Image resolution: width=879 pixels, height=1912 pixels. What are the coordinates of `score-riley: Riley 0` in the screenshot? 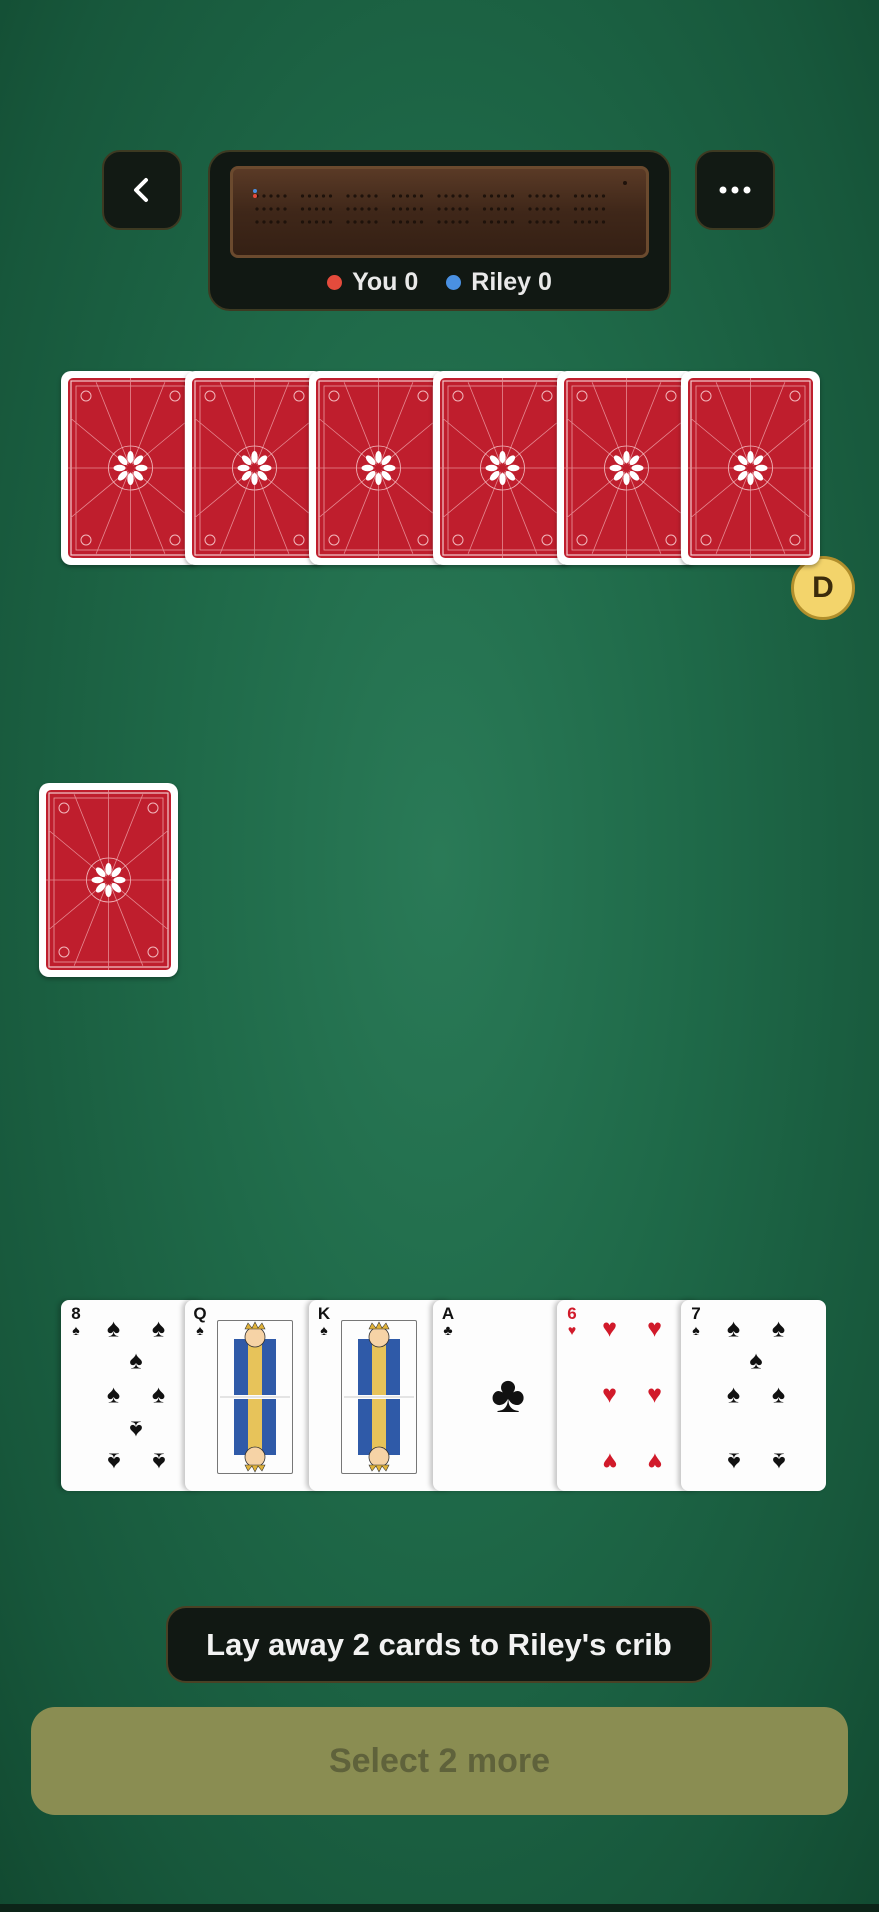 It's located at (499, 282).